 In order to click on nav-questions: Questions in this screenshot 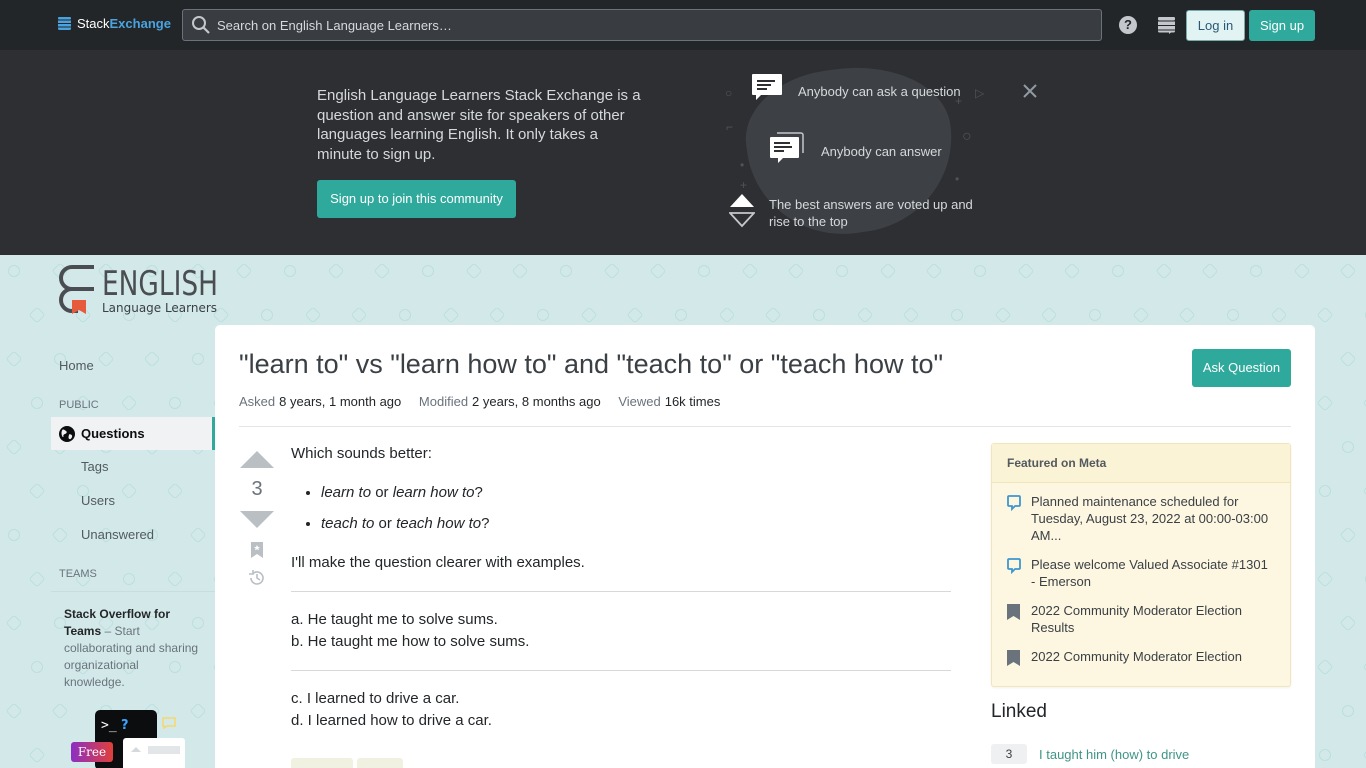, I will do `click(133, 433)`.